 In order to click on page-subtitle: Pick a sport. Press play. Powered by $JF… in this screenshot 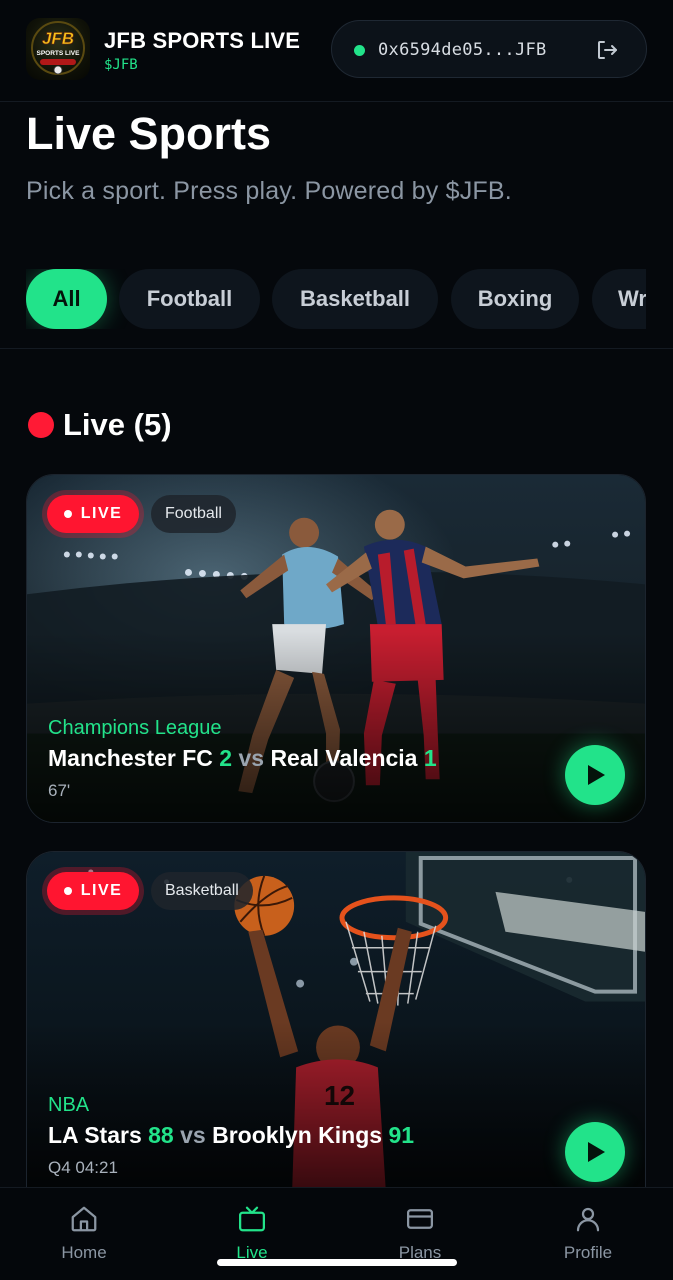, I will do `click(269, 191)`.